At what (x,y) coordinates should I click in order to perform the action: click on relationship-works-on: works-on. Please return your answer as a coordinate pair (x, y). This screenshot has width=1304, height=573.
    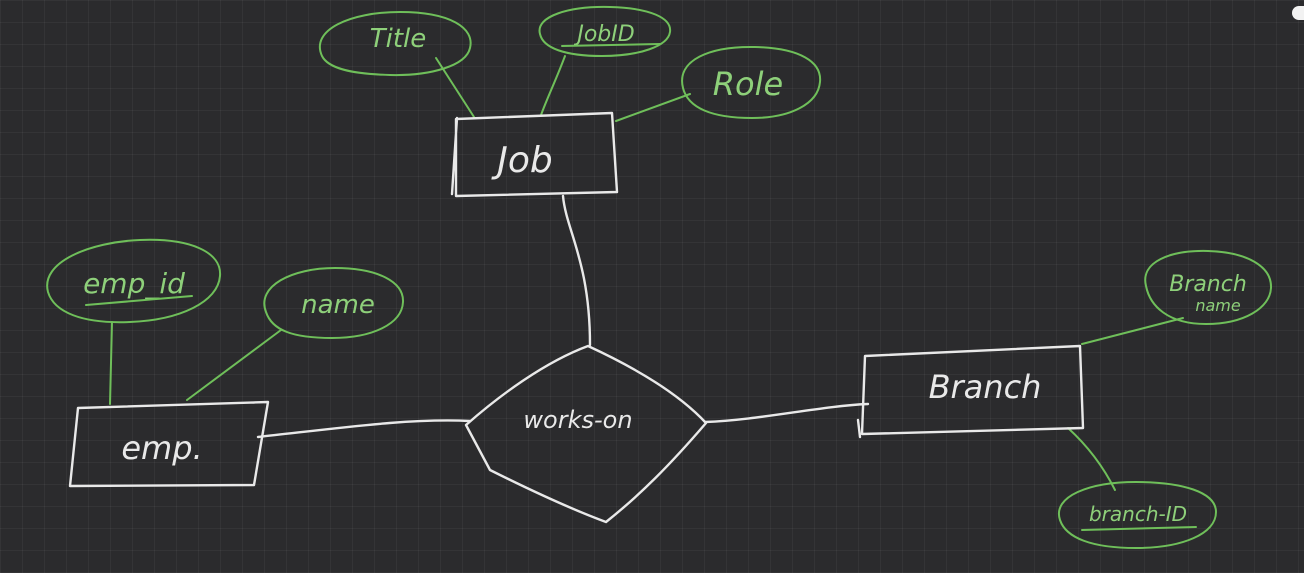
    Looking at the image, I should click on (586, 434).